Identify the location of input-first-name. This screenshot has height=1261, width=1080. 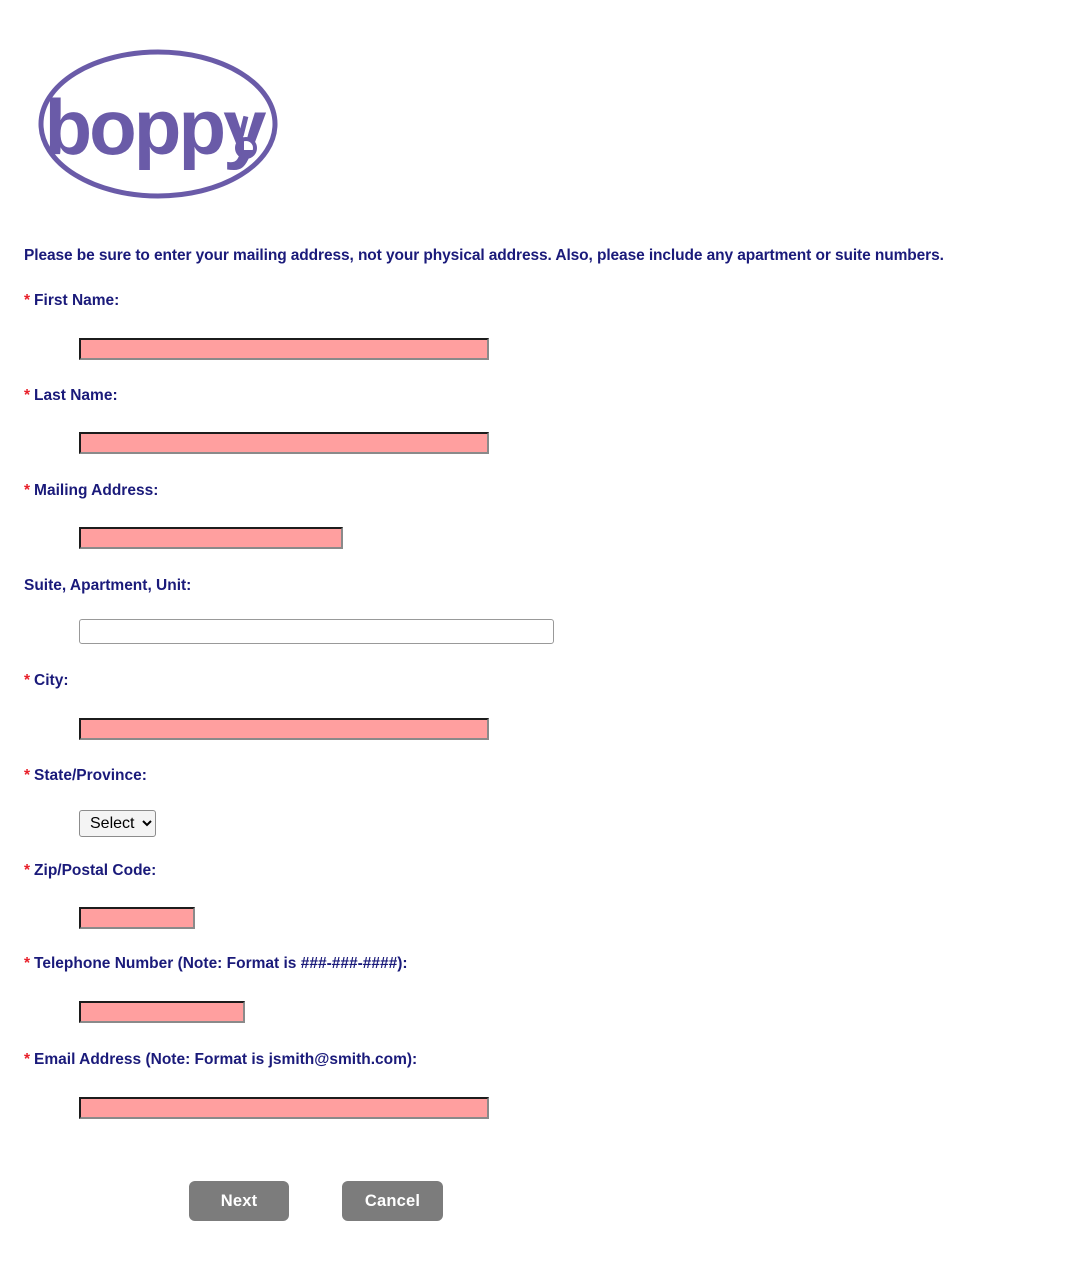
(284, 349).